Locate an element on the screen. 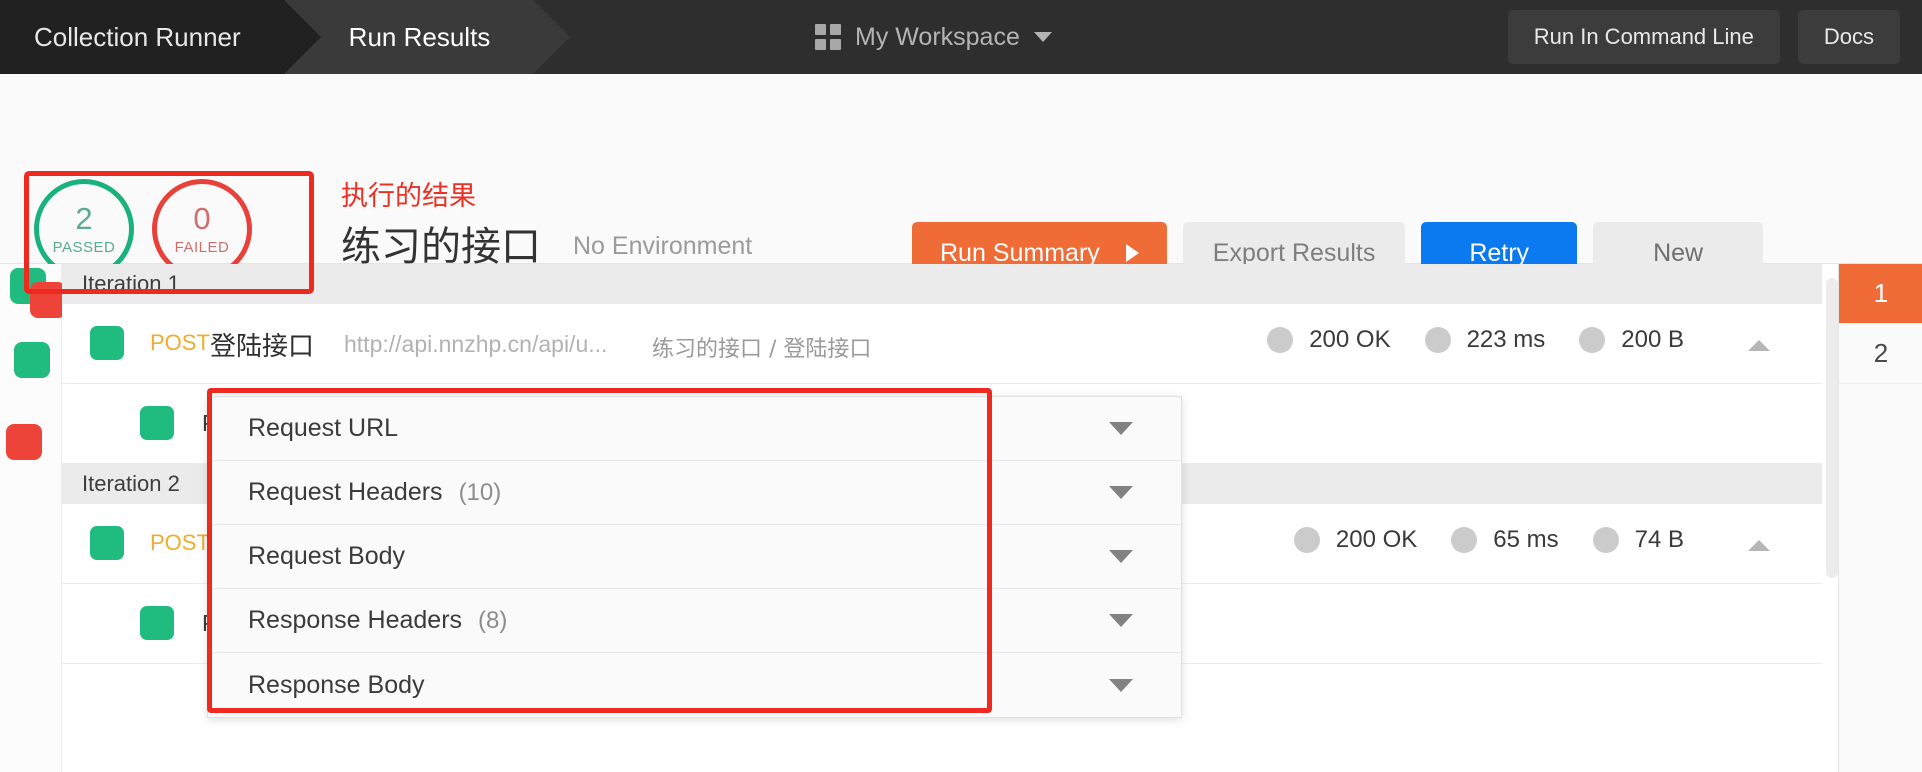 The width and height of the screenshot is (1922, 772). detail-row-request-body: Request Body is located at coordinates (694, 557).